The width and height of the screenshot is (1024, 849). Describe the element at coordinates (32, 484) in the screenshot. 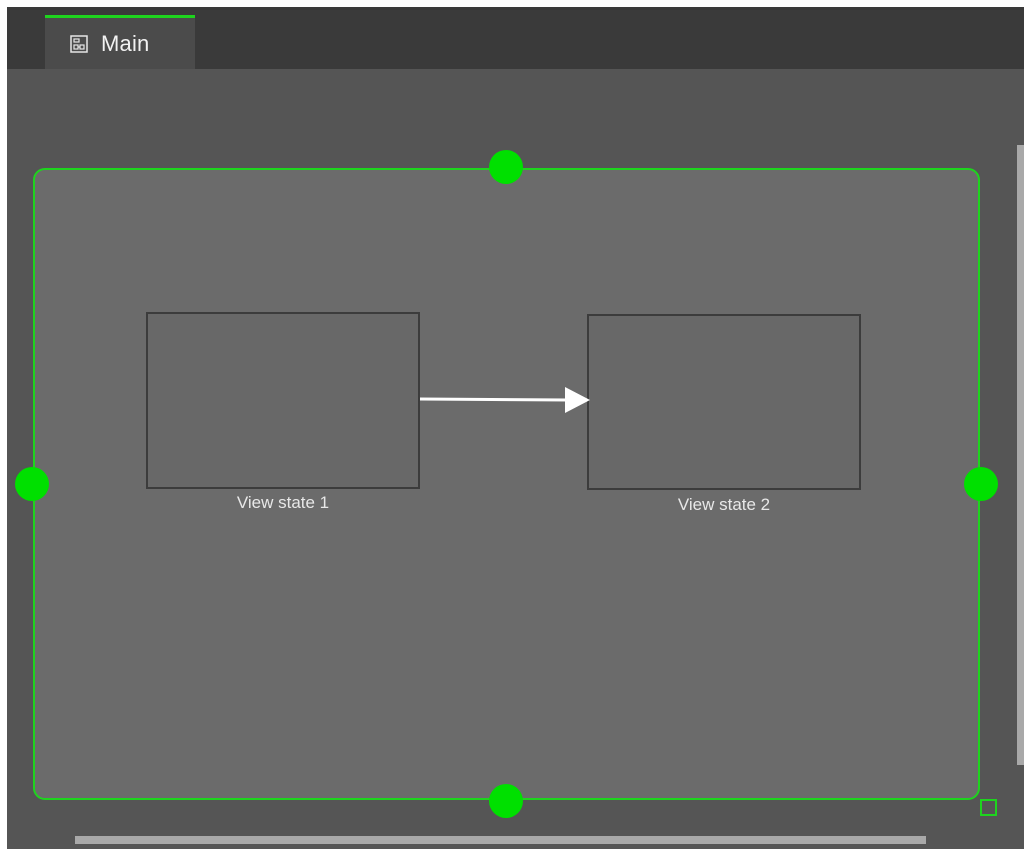

I see `resize-handle-left` at that location.